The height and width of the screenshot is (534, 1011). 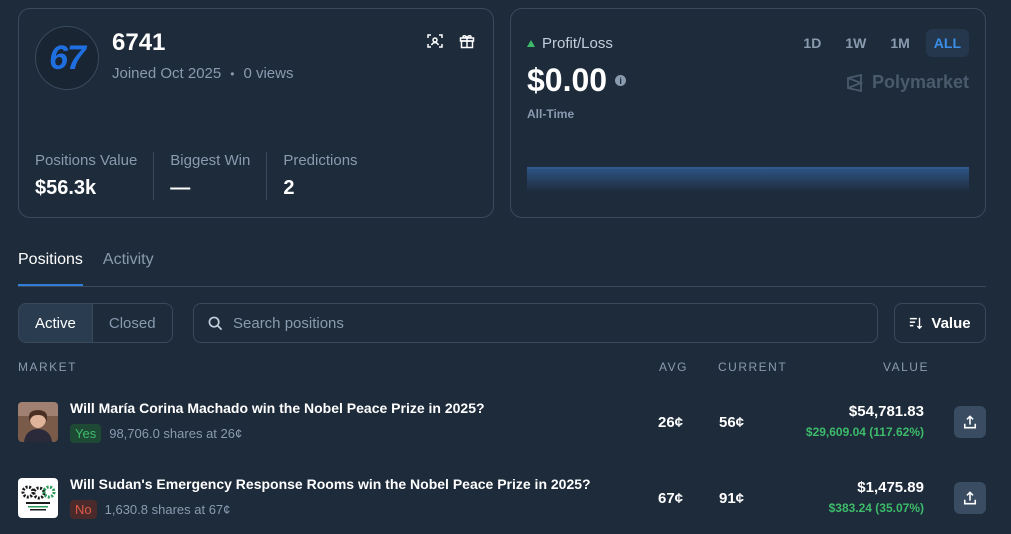 What do you see at coordinates (167, 509) in the screenshot?
I see `shares-text: 1,630.8 shares at 67¢` at bounding box center [167, 509].